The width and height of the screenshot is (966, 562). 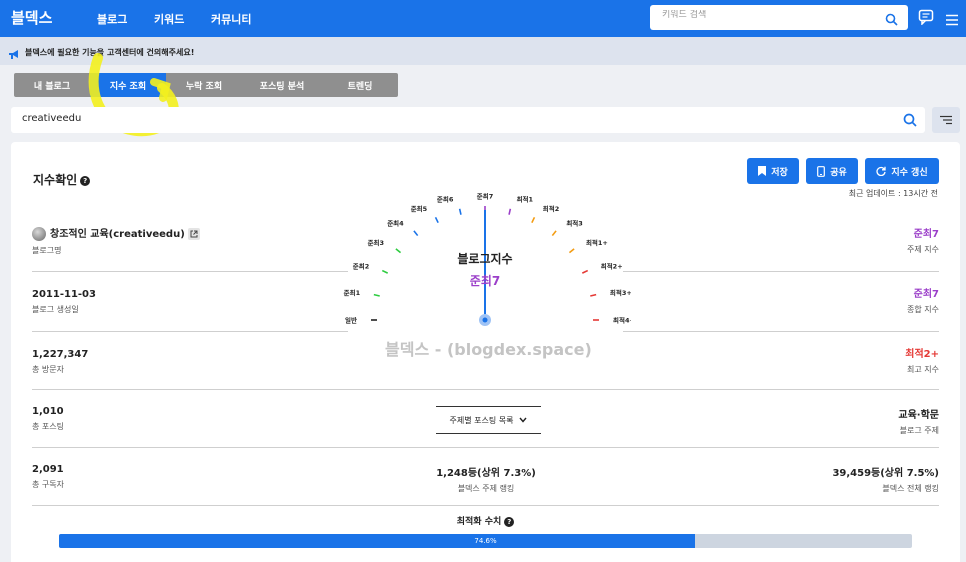 What do you see at coordinates (523, 420) in the screenshot?
I see `chevron-down-icon` at bounding box center [523, 420].